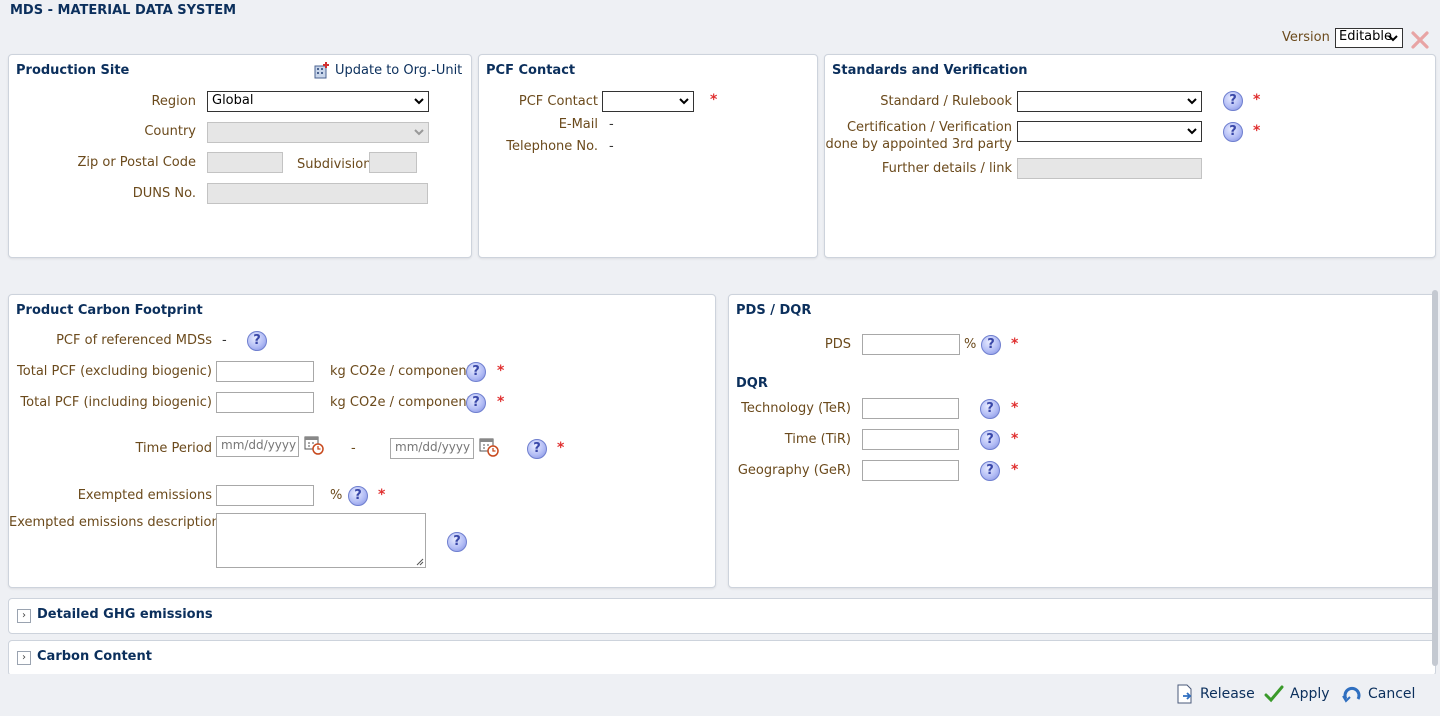 Image resolution: width=1440 pixels, height=716 pixels. Describe the element at coordinates (970, 344) in the screenshot. I see `percent-label: %` at that location.